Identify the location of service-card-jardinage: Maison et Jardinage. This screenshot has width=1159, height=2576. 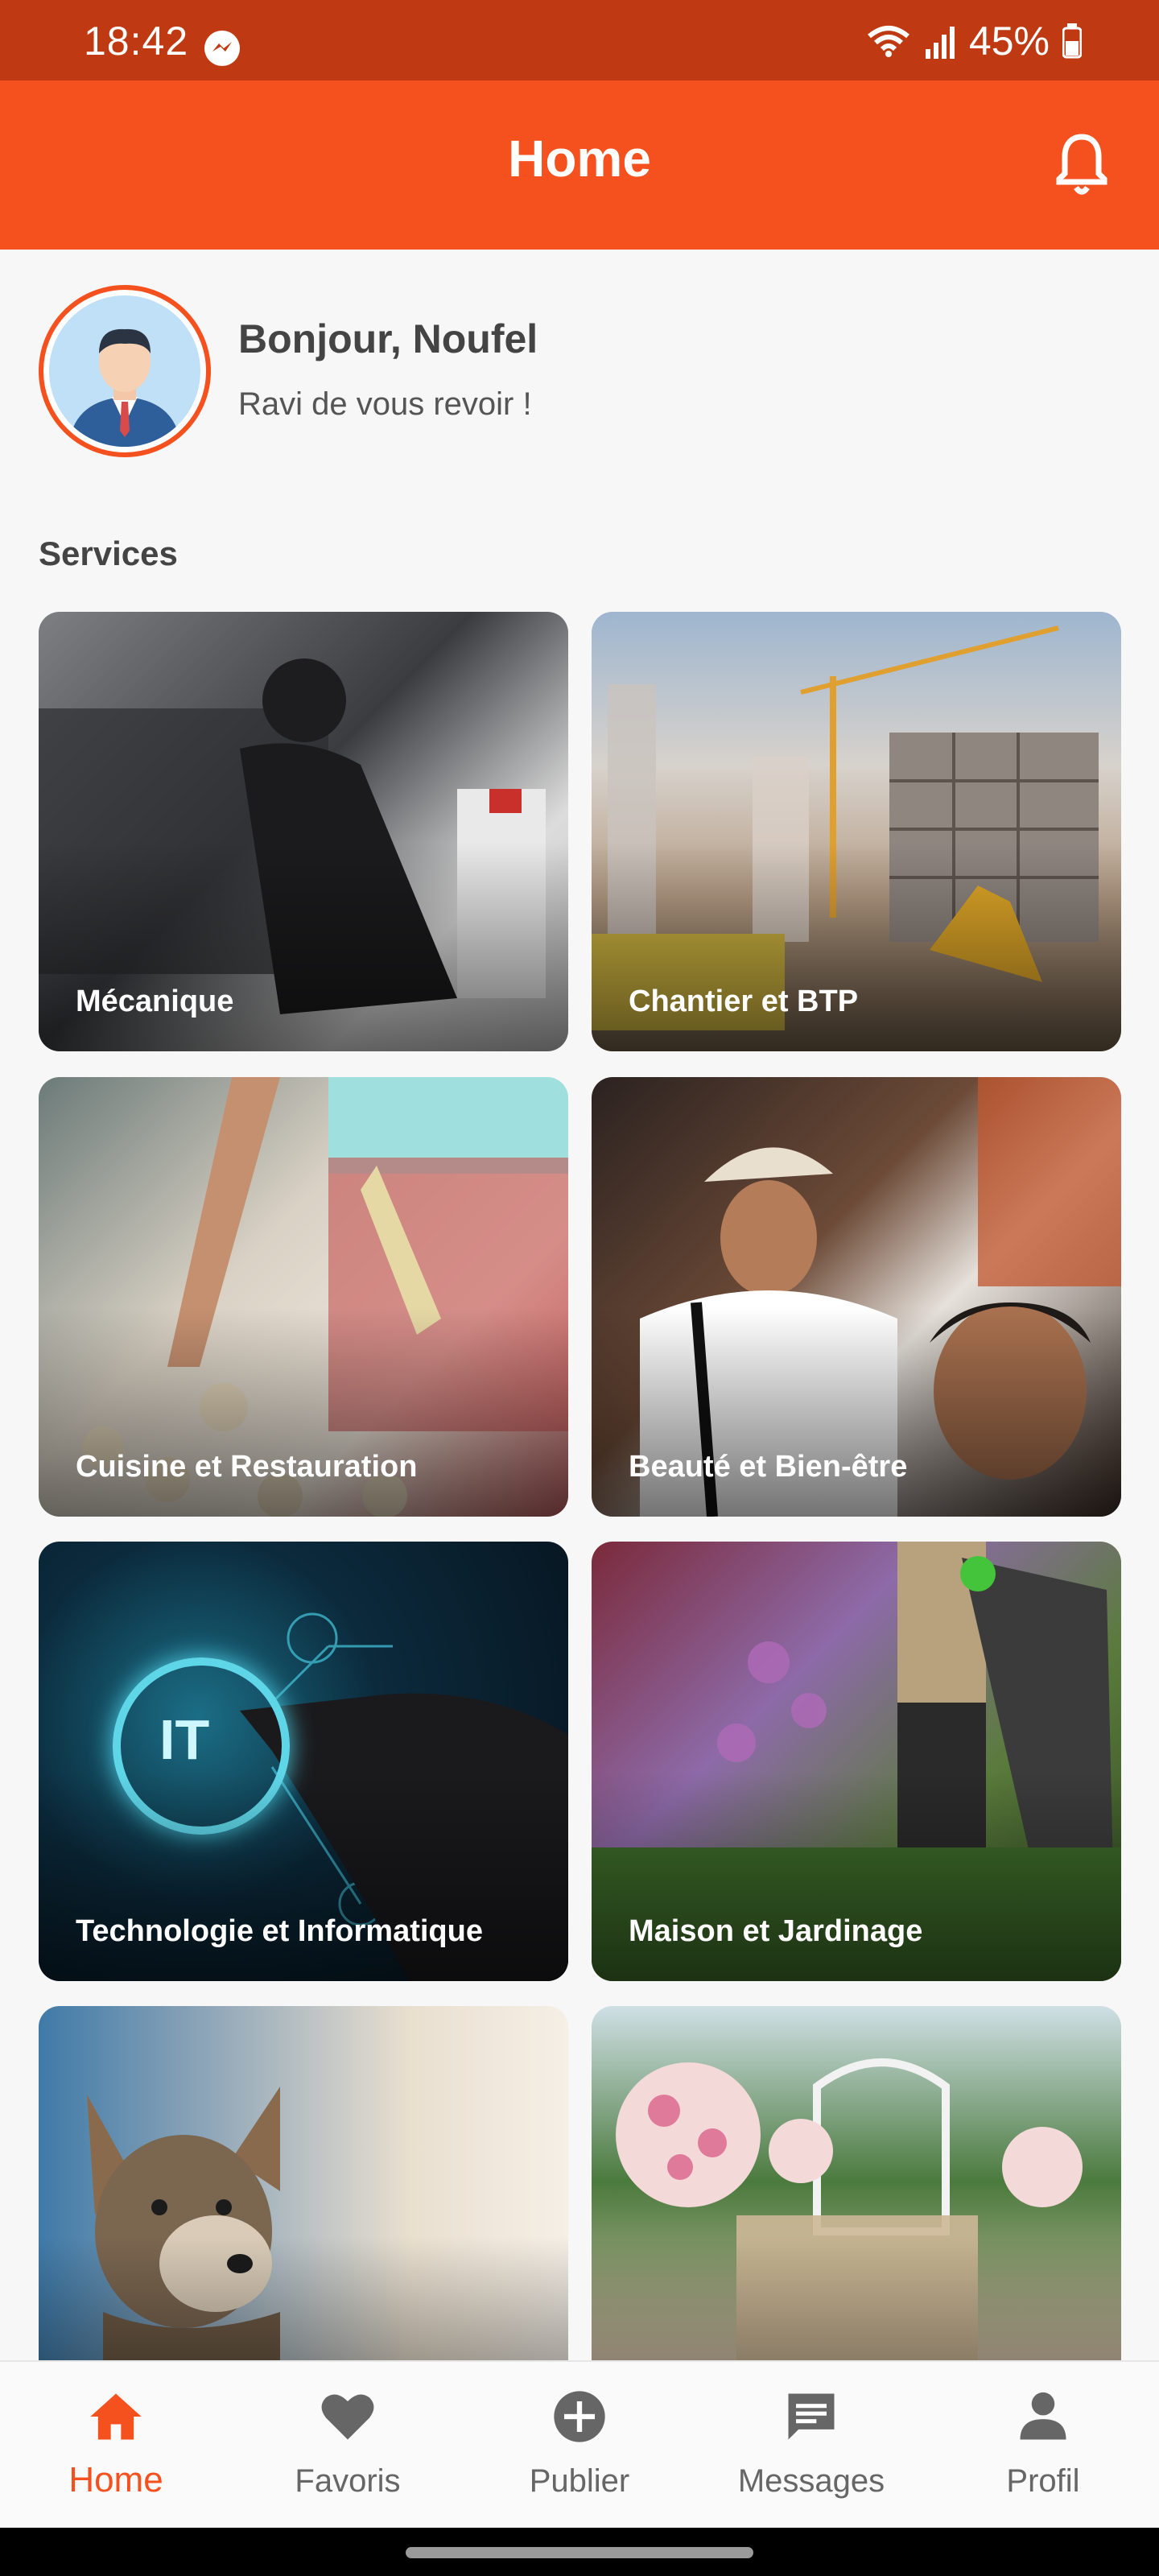
(856, 1762).